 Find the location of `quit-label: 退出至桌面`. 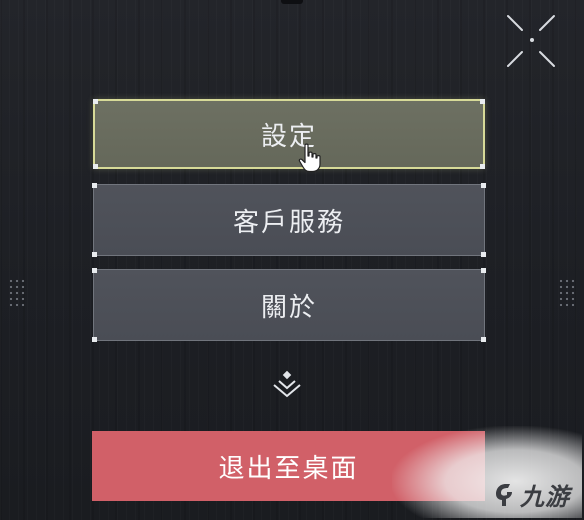

quit-label: 退出至桌面 is located at coordinates (288, 468).